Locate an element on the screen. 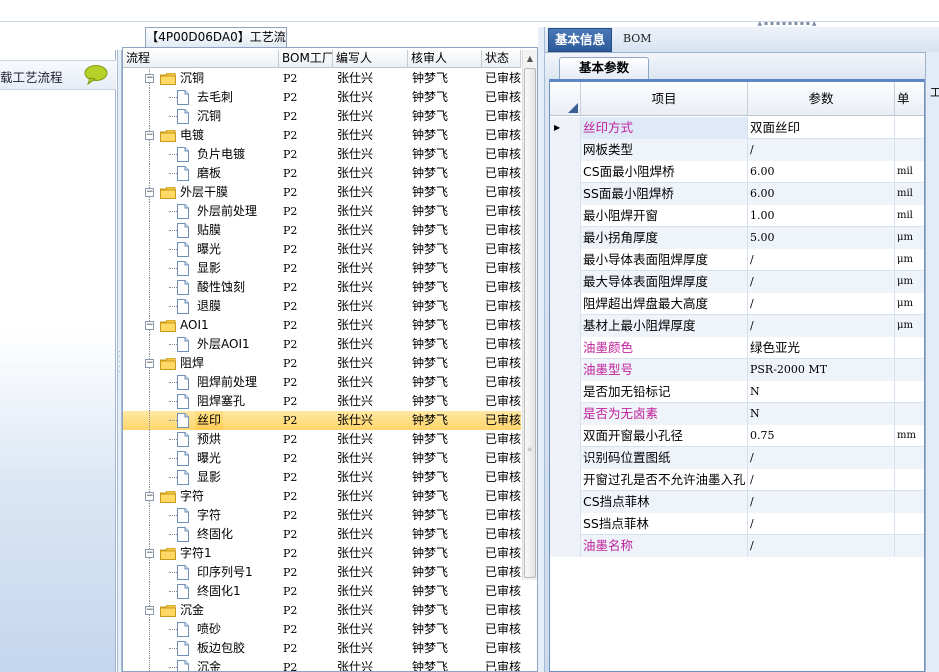 This screenshot has height=672, width=939. param-row: 网板类型 / is located at coordinates (737, 150).